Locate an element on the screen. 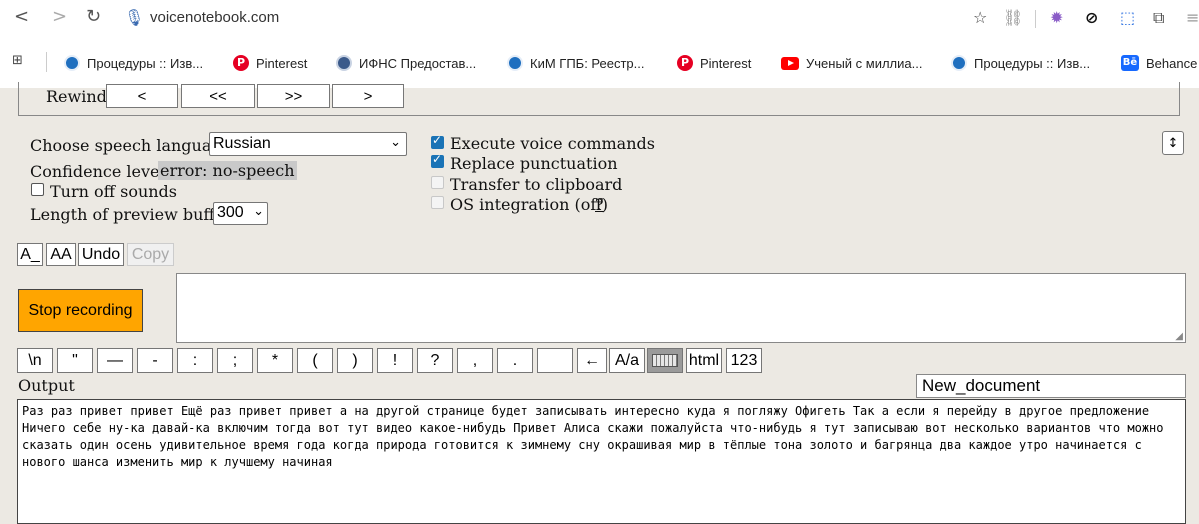 The height and width of the screenshot is (524, 1199). comma-button: , is located at coordinates (475, 360).